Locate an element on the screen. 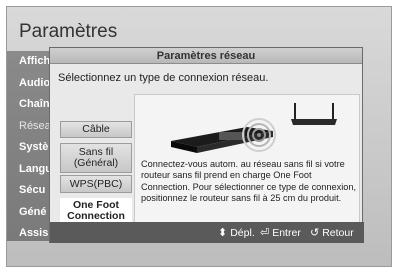  option-cable: Câble is located at coordinates (96, 129).